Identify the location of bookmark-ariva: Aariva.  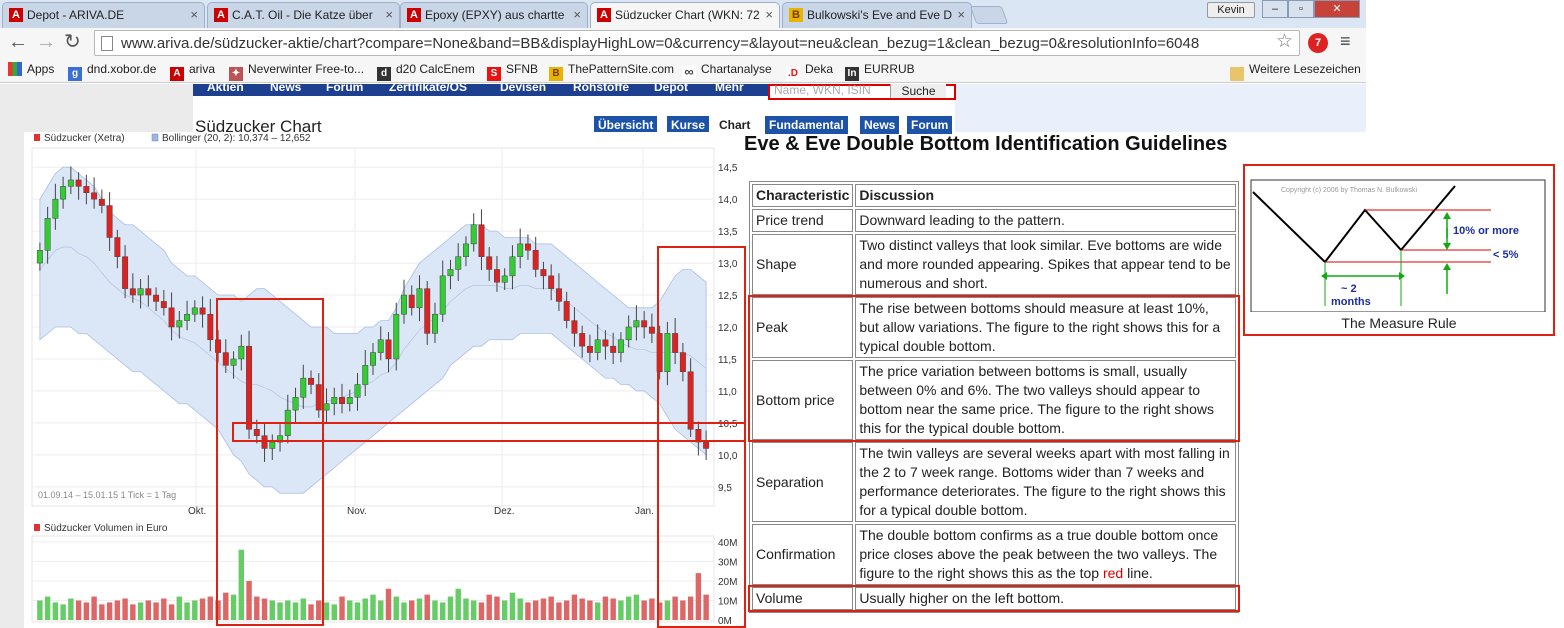
(192, 71).